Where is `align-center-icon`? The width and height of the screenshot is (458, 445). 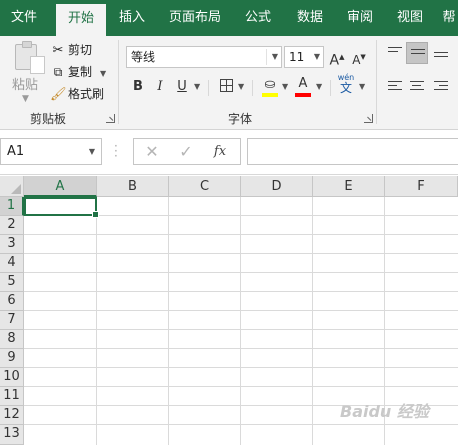
align-center-icon is located at coordinates (417, 87).